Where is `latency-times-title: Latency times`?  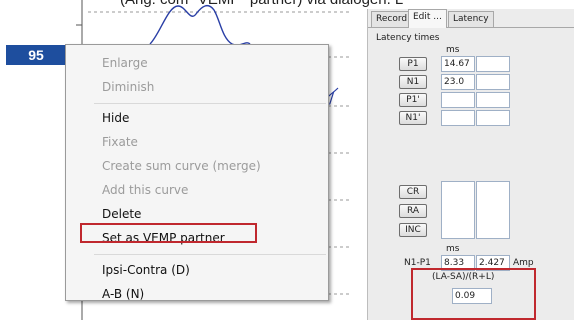 latency-times-title: Latency times is located at coordinates (408, 38).